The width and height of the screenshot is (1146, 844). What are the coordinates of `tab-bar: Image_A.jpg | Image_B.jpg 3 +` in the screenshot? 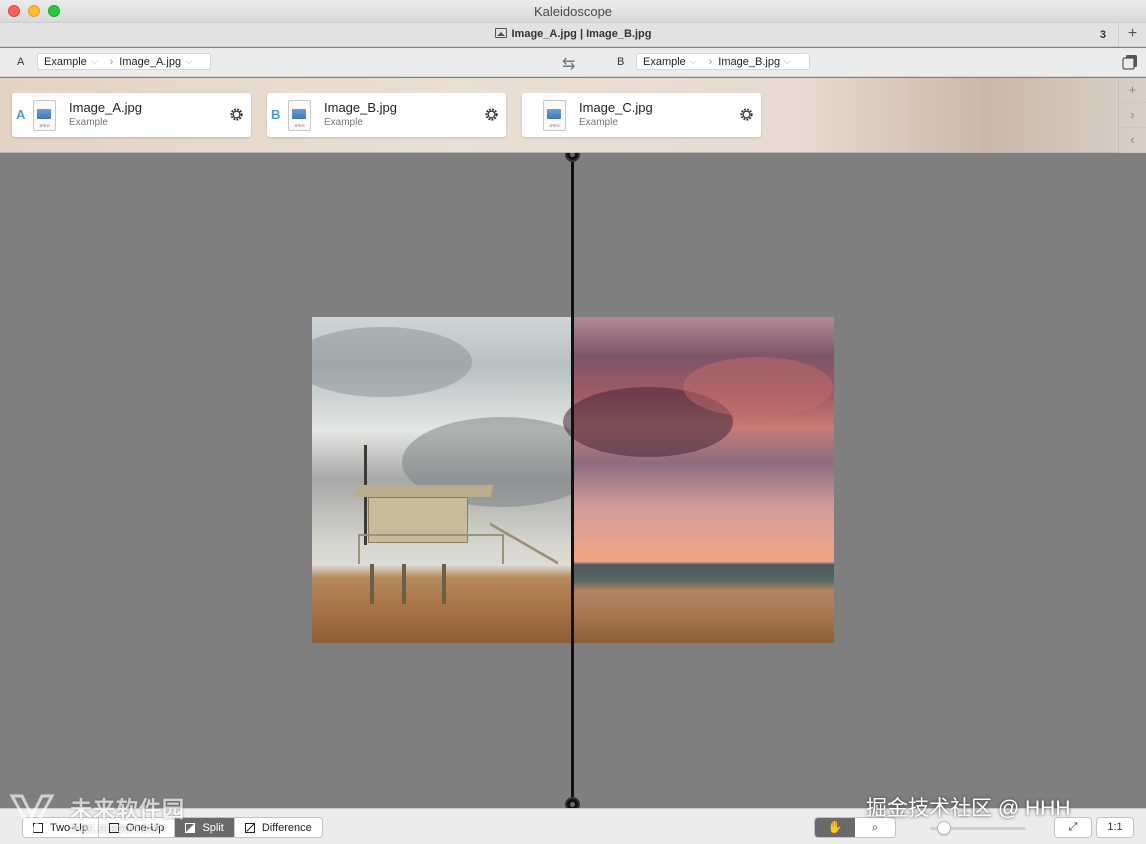 It's located at (573, 35).